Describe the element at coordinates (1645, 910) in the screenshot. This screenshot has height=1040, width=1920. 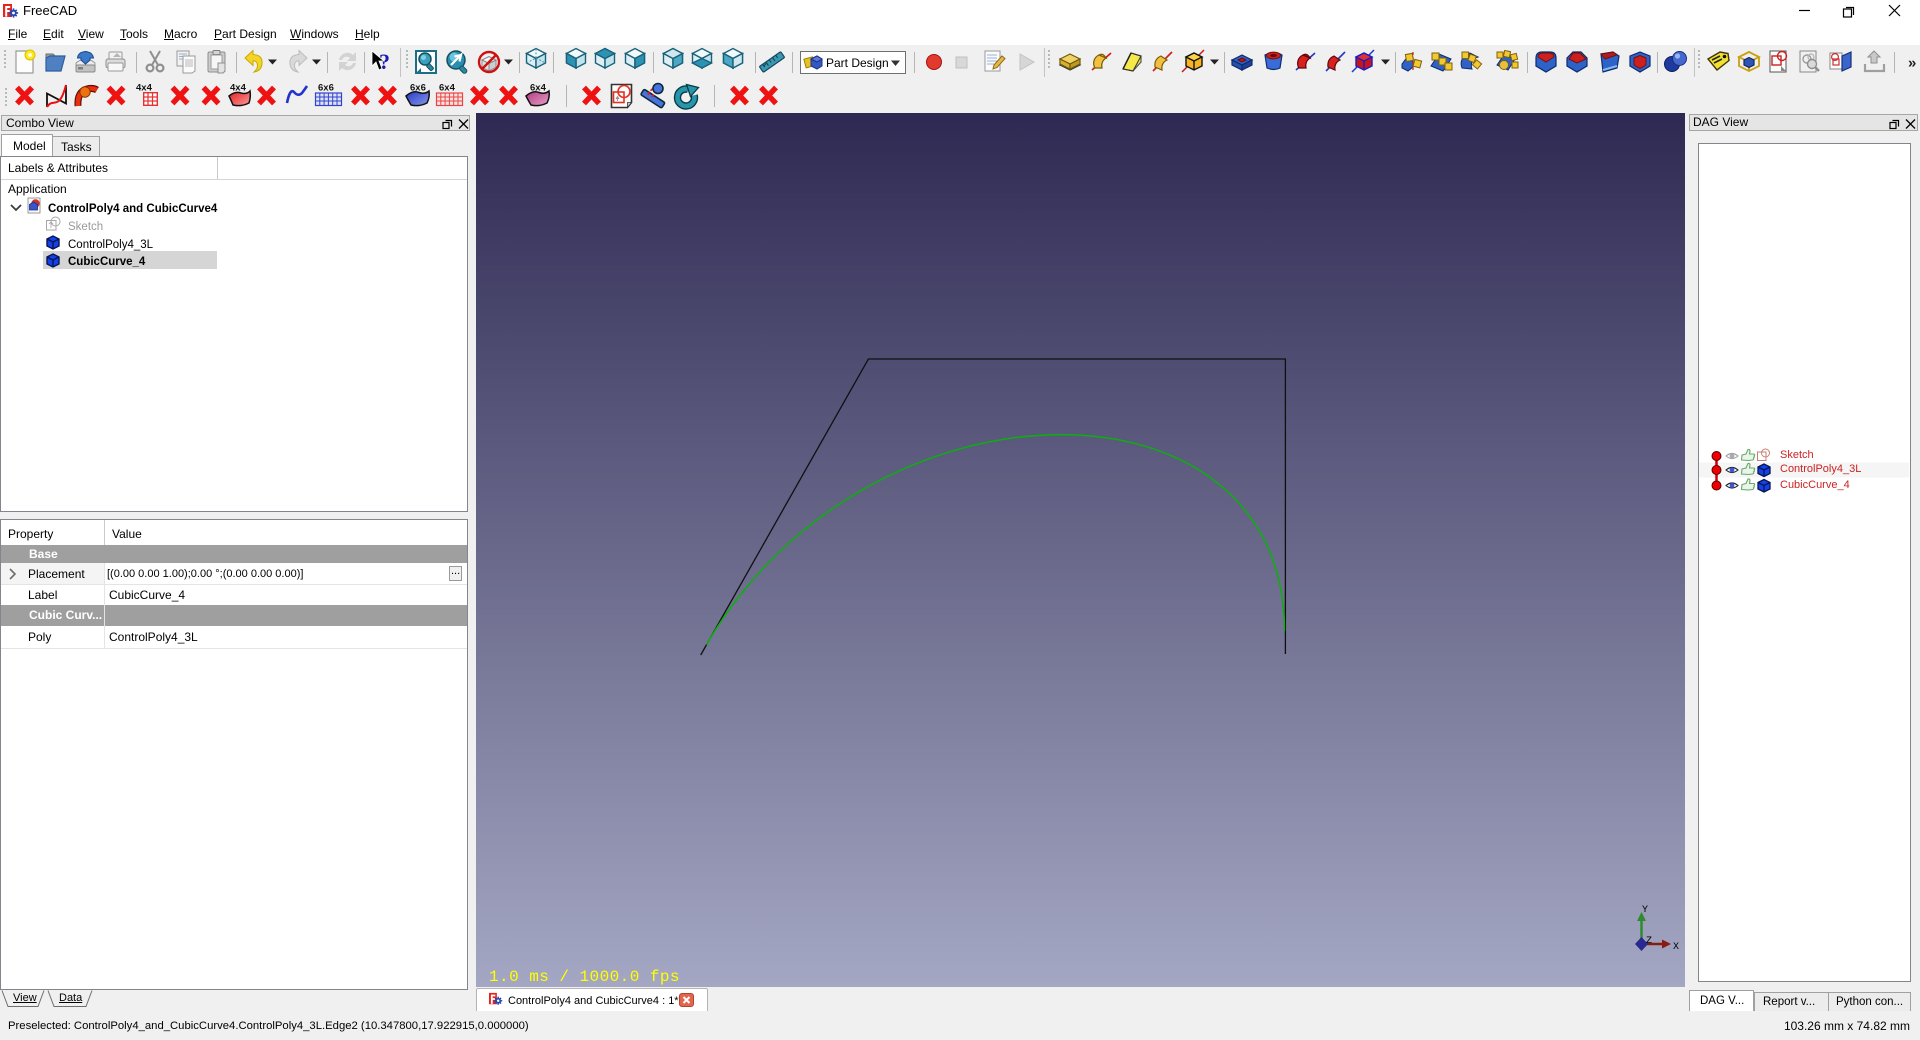
I see `svg-text: Y` at that location.